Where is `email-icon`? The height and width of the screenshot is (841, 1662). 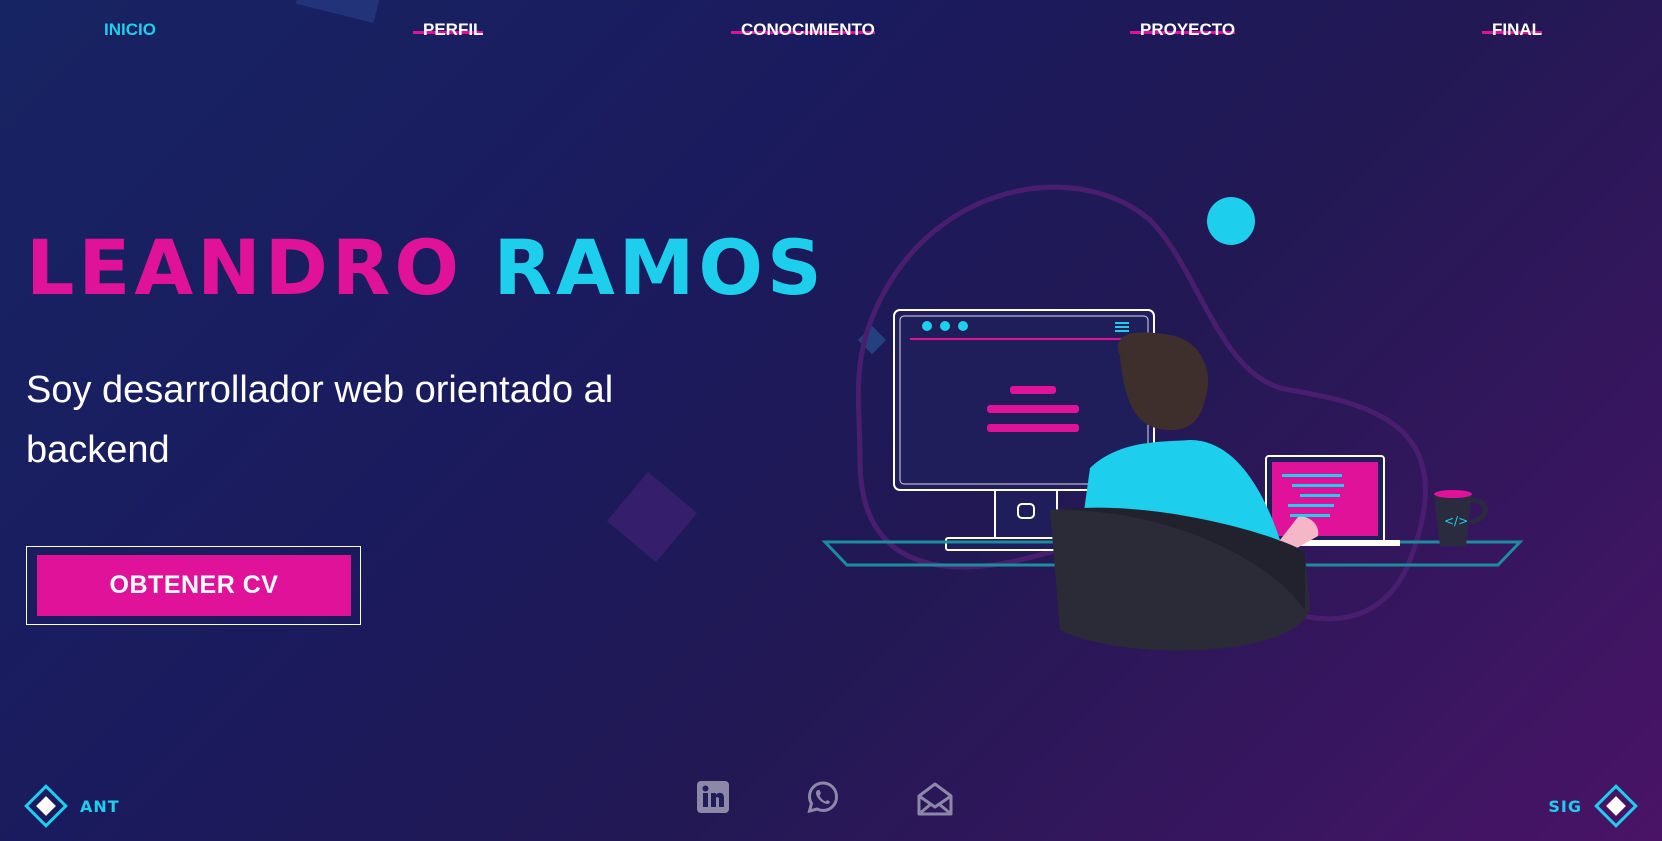 email-icon is located at coordinates (935, 799).